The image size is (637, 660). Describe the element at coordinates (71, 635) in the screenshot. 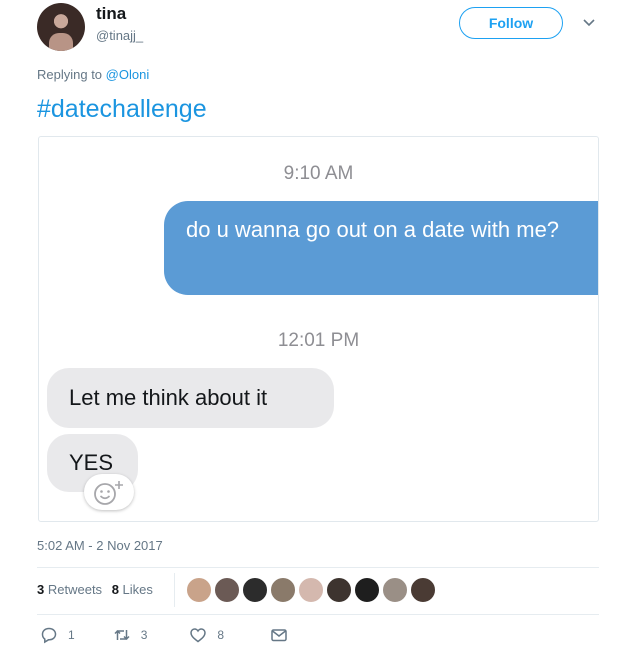

I see `reply-count: 1` at that location.